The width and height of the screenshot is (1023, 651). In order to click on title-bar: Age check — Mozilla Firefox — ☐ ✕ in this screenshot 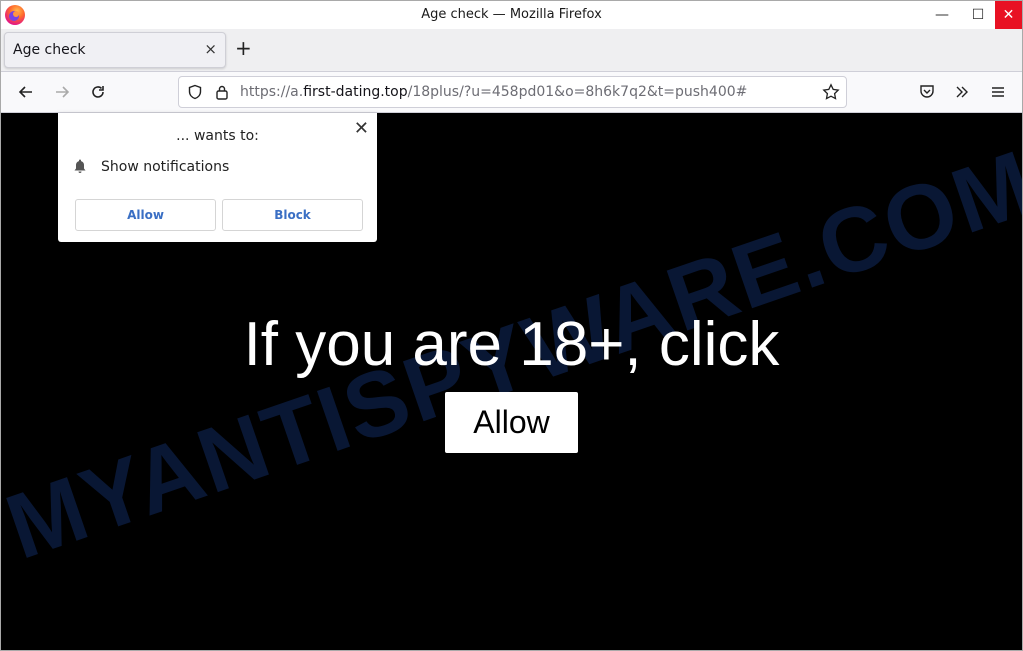, I will do `click(511, 15)`.